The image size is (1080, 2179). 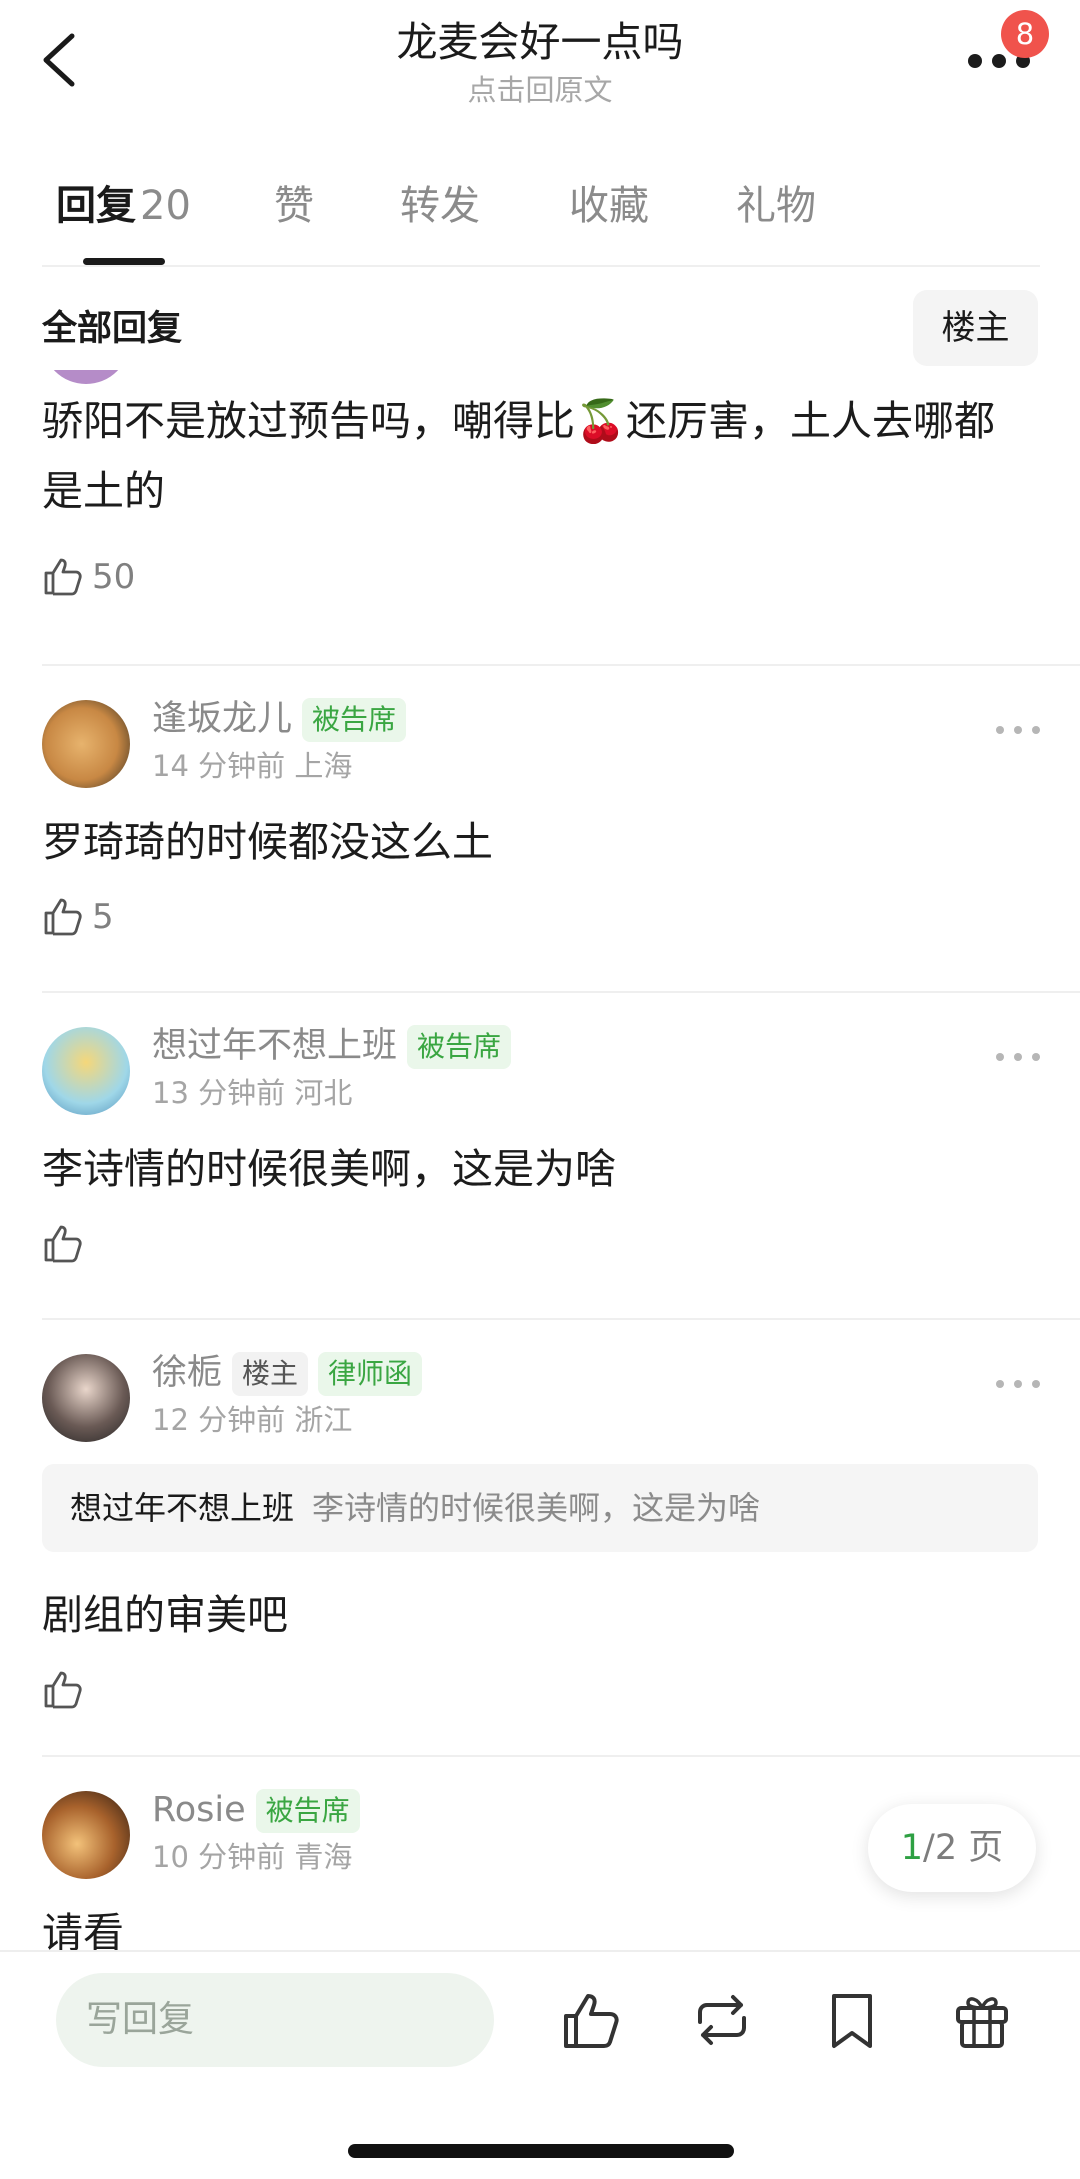 What do you see at coordinates (975, 328) in the screenshot?
I see `op-only-button: 楼主` at bounding box center [975, 328].